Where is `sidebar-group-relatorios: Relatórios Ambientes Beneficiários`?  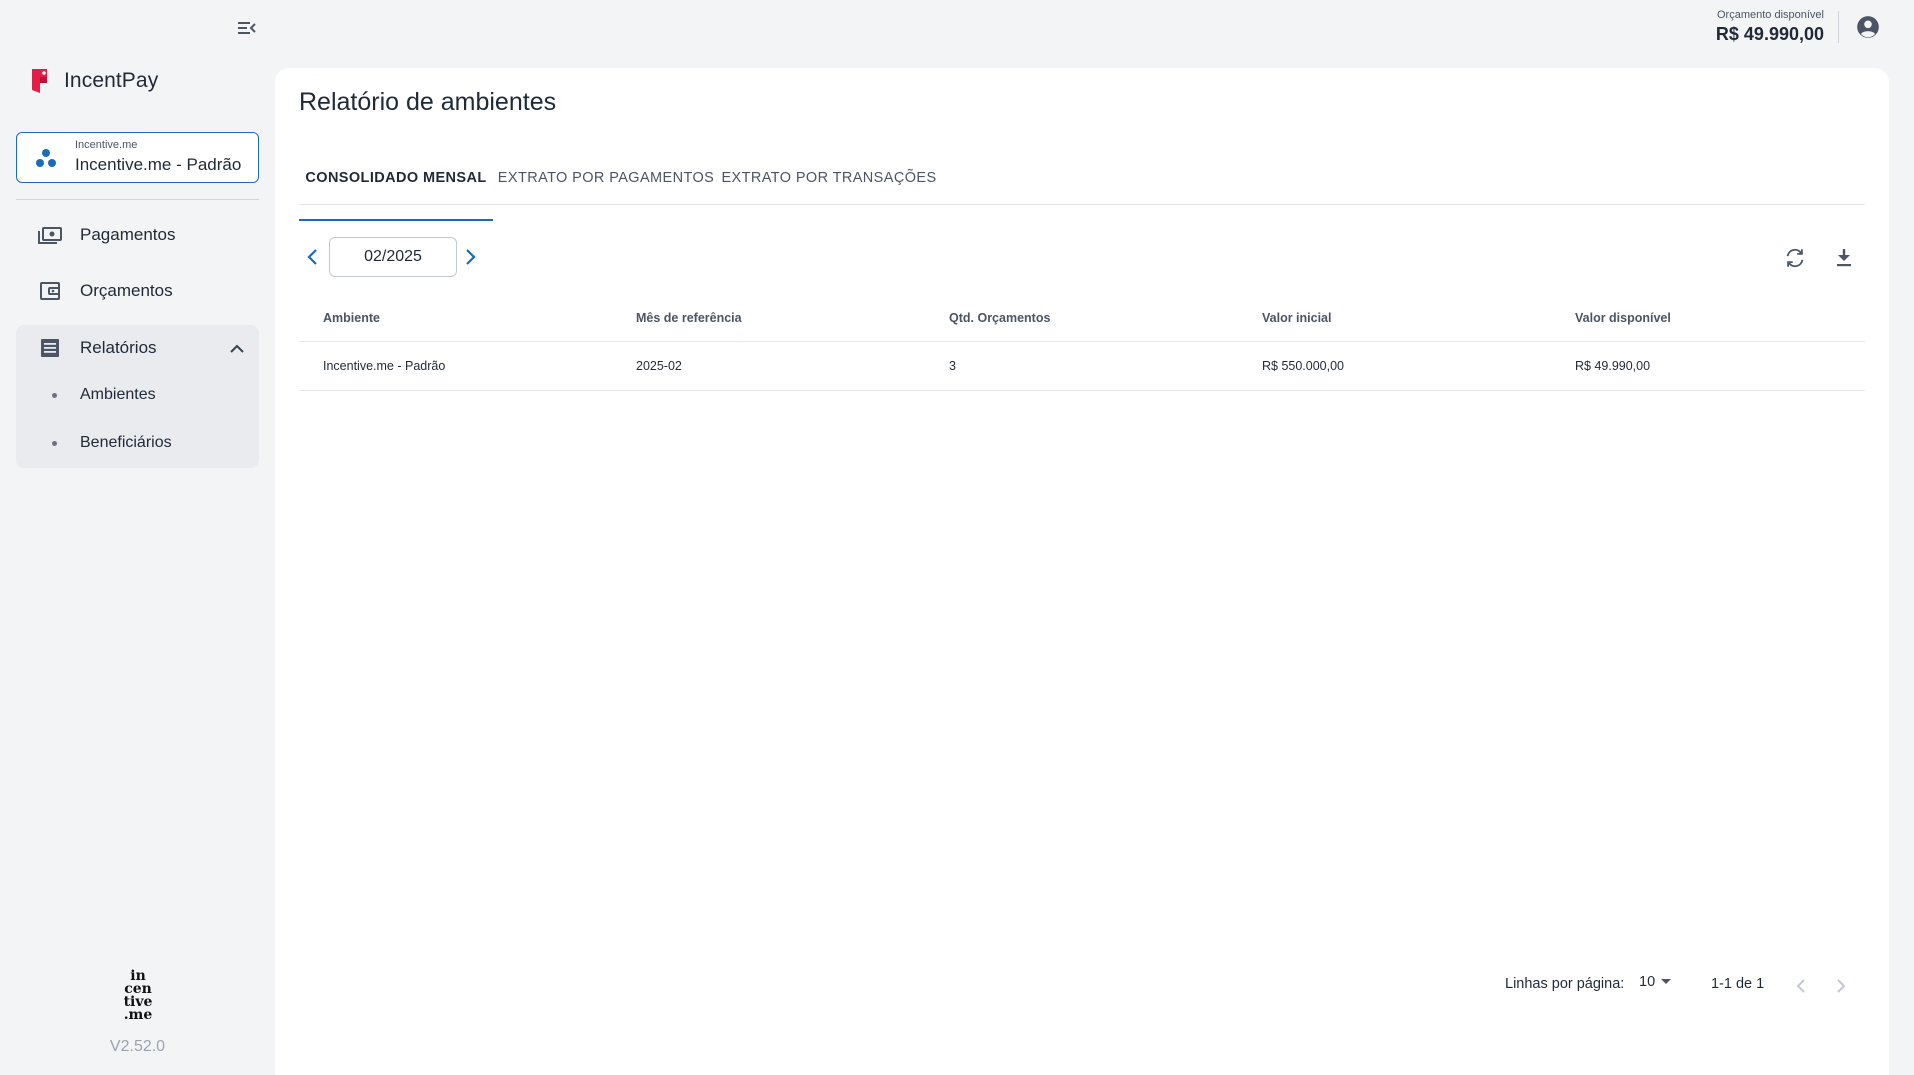
sidebar-group-relatorios: Relatórios Ambientes Beneficiários is located at coordinates (137, 396).